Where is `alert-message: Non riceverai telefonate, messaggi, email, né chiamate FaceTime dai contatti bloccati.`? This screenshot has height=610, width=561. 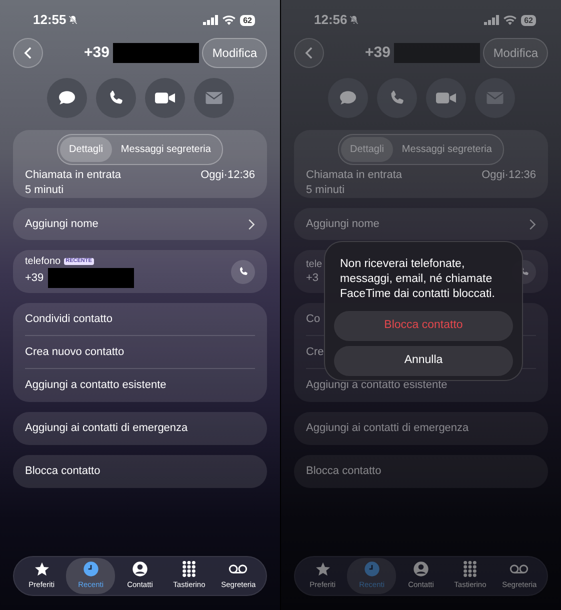
alert-message: Non riceverai telefonate, messaggi, email, né chiamate FaceTime dai contatti bloccati. is located at coordinates (417, 279).